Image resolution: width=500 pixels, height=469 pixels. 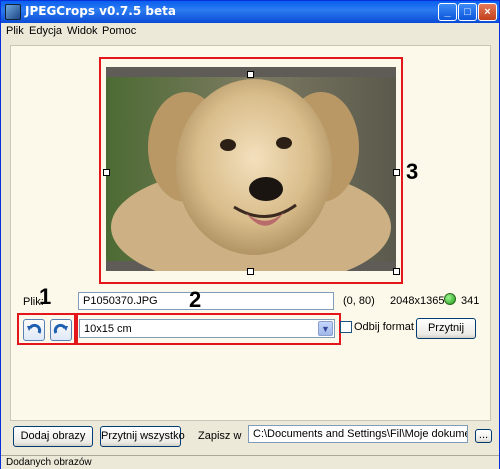 What do you see at coordinates (119, 31) in the screenshot?
I see `menu-pomoc: Pomoc` at bounding box center [119, 31].